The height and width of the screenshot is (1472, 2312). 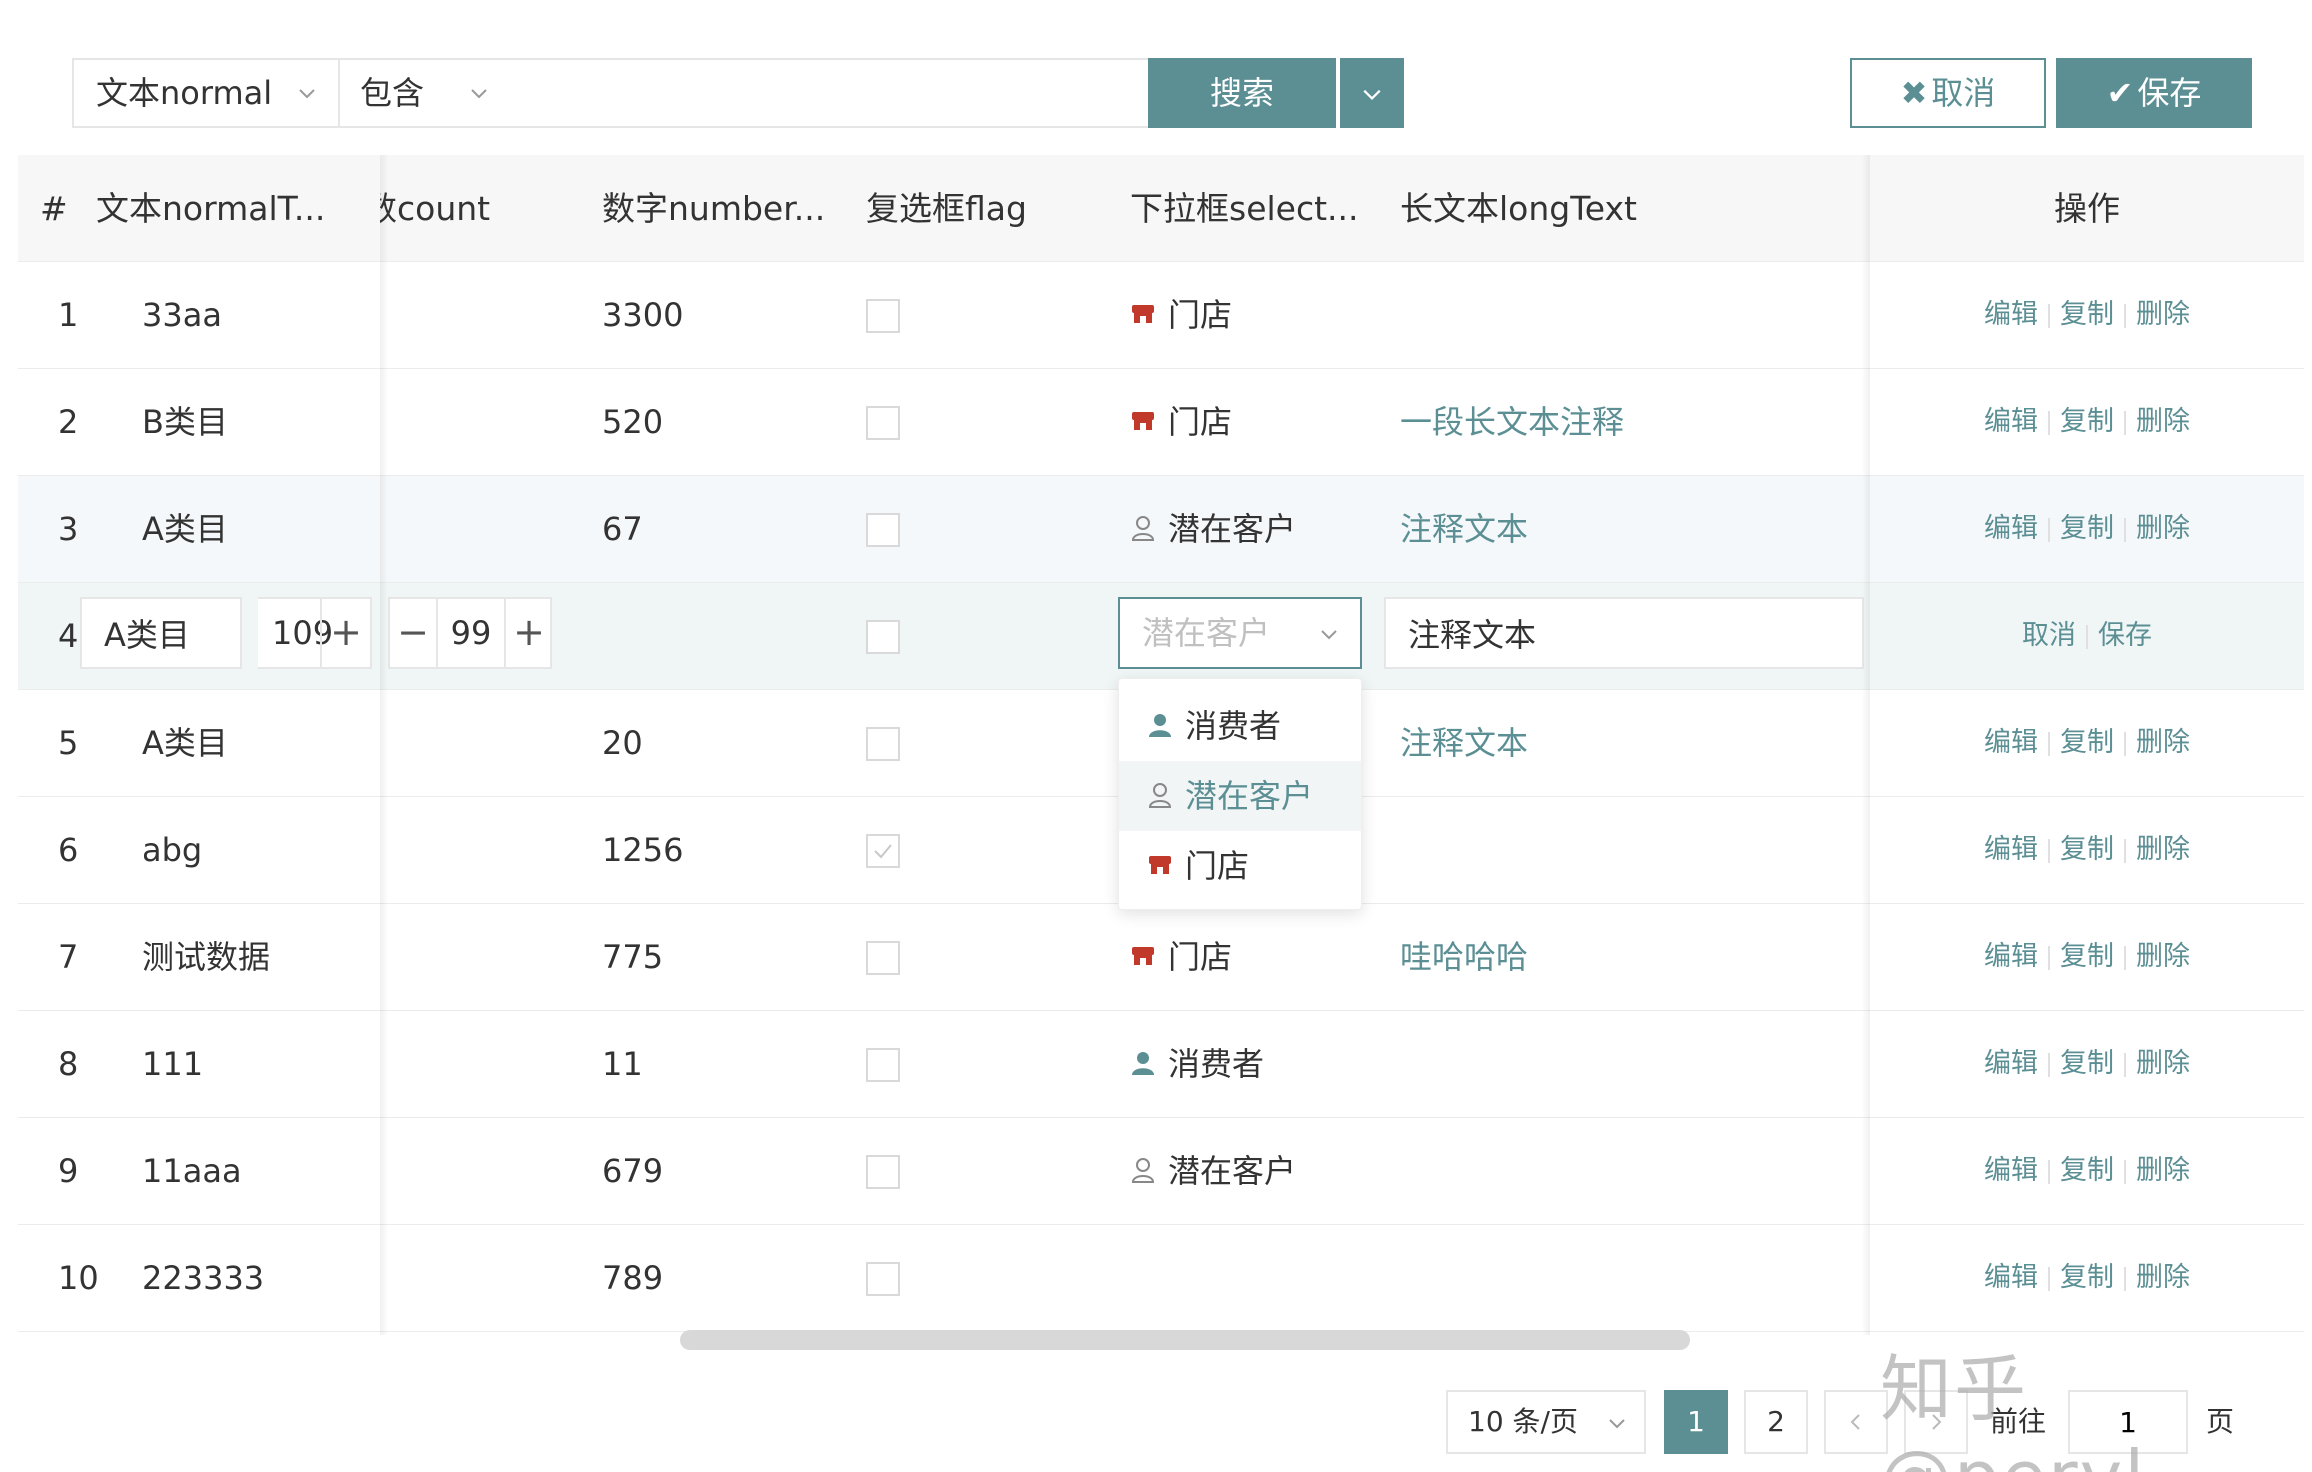 I want to click on search-options-button, so click(x=1371, y=93).